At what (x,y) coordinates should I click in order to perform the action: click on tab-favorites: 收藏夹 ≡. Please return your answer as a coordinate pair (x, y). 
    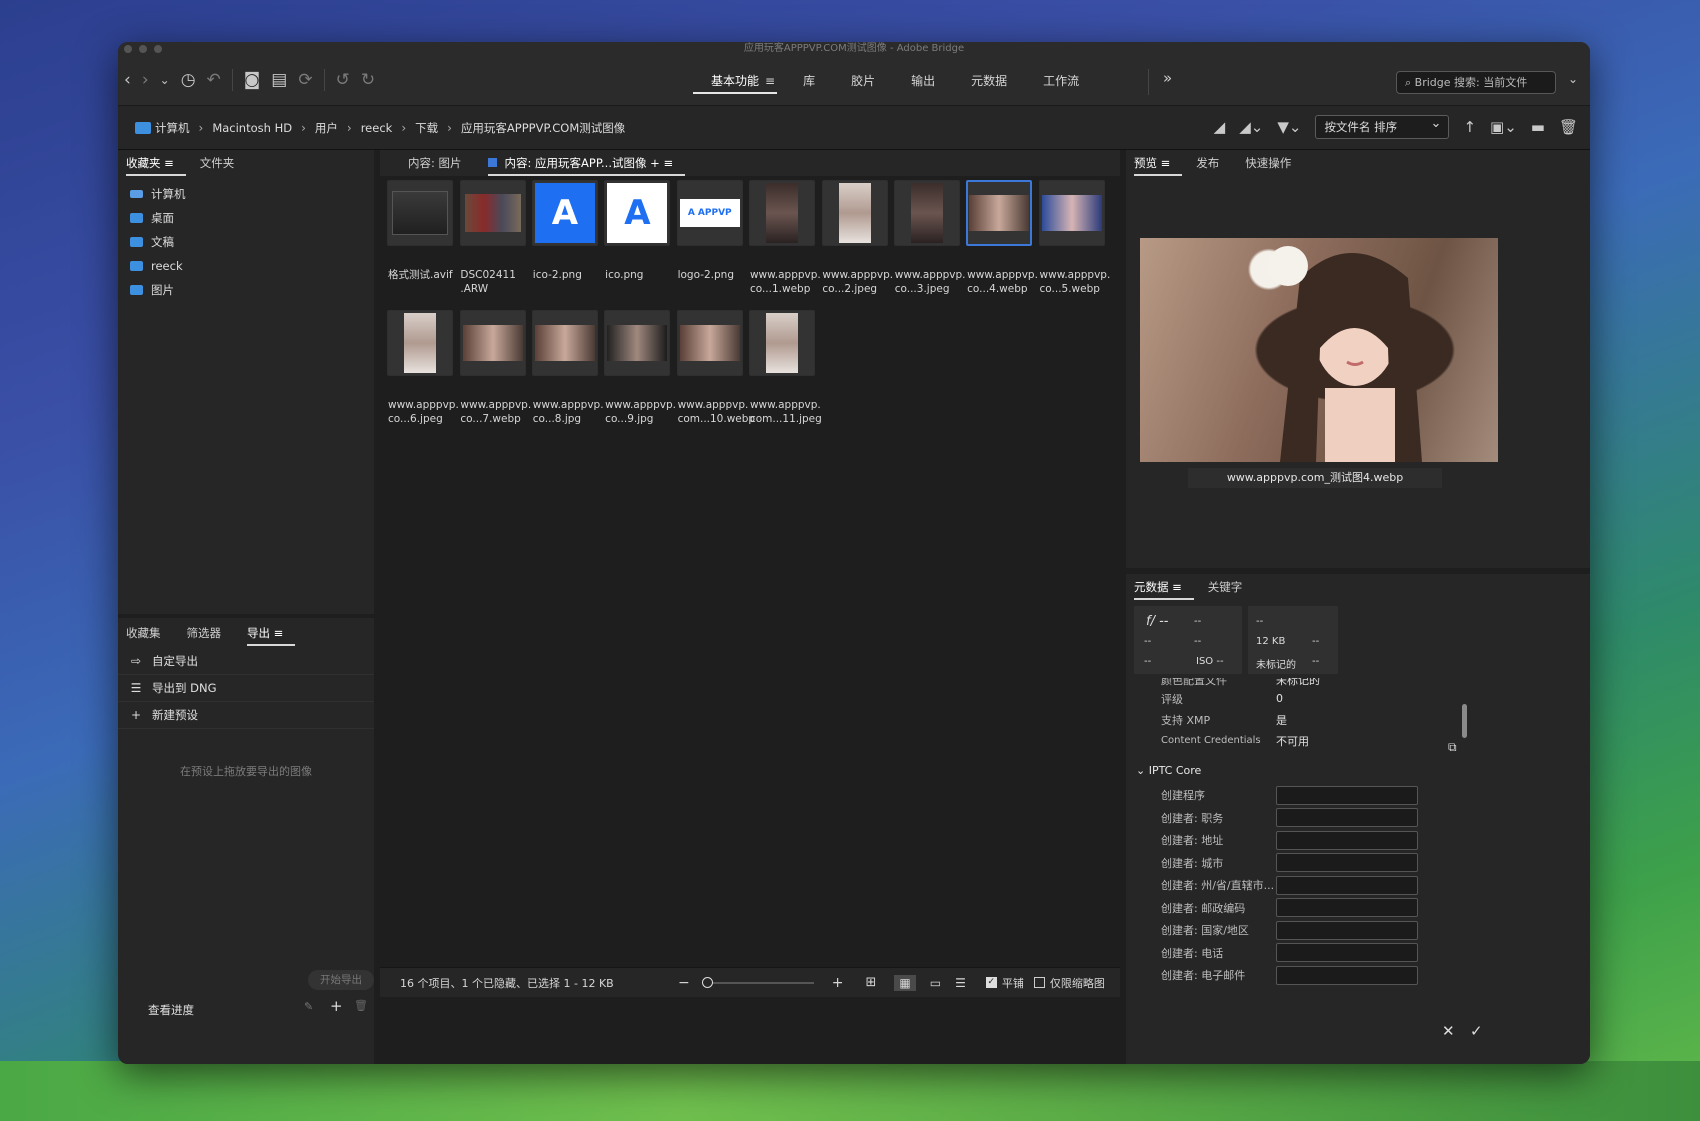
    Looking at the image, I should click on (156, 163).